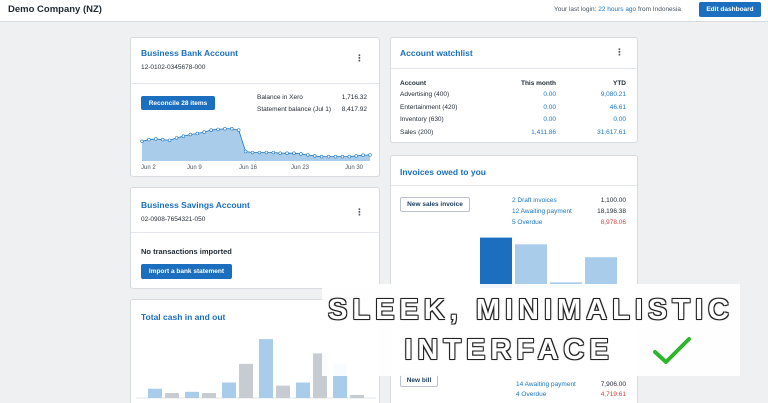 The height and width of the screenshot is (403, 768). What do you see at coordinates (548, 262) in the screenshot?
I see `invoices-chart` at bounding box center [548, 262].